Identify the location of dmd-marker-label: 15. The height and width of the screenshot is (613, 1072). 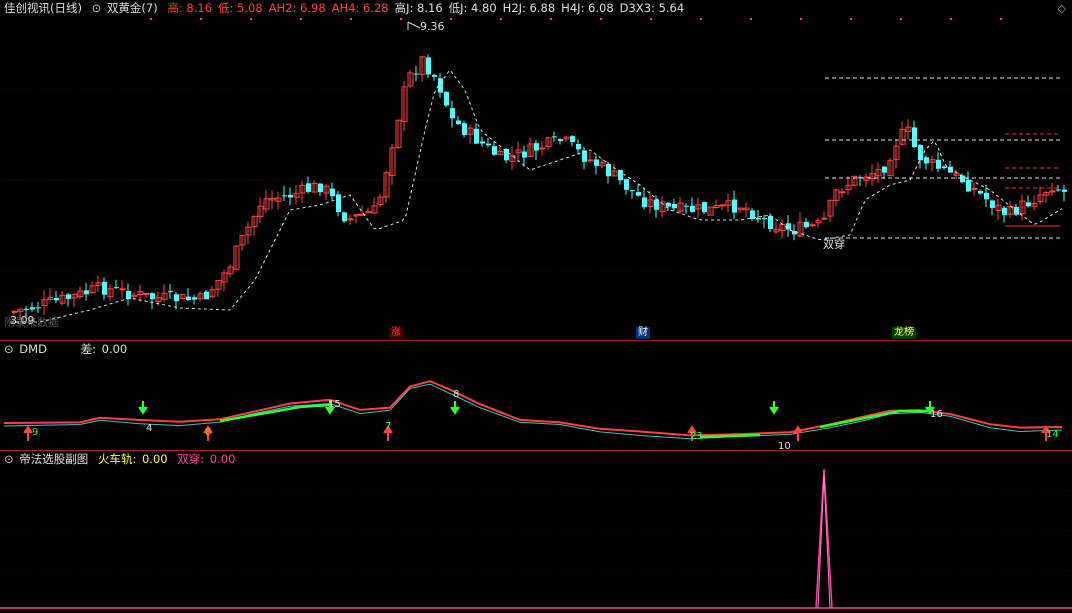
(334, 404).